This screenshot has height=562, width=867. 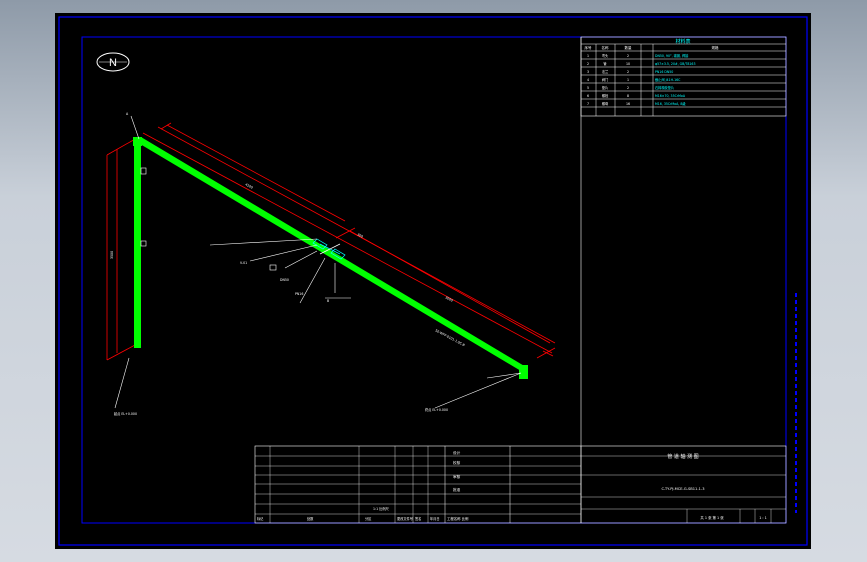 What do you see at coordinates (381, 508) in the screenshot?
I see `tb-bottom-note: 1:1 比例尺` at bounding box center [381, 508].